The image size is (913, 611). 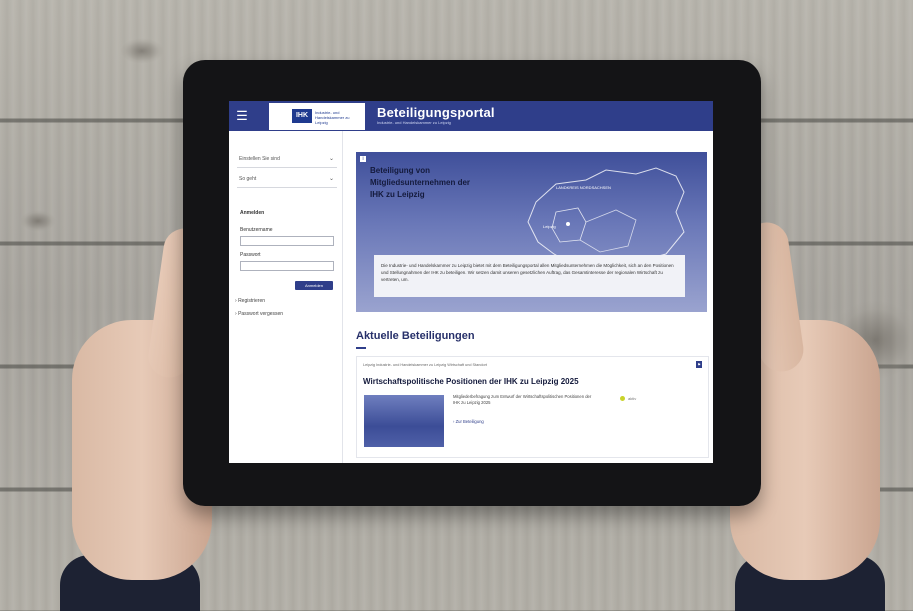 What do you see at coordinates (256, 230) in the screenshot?
I see `username-label: Benutzername` at bounding box center [256, 230].